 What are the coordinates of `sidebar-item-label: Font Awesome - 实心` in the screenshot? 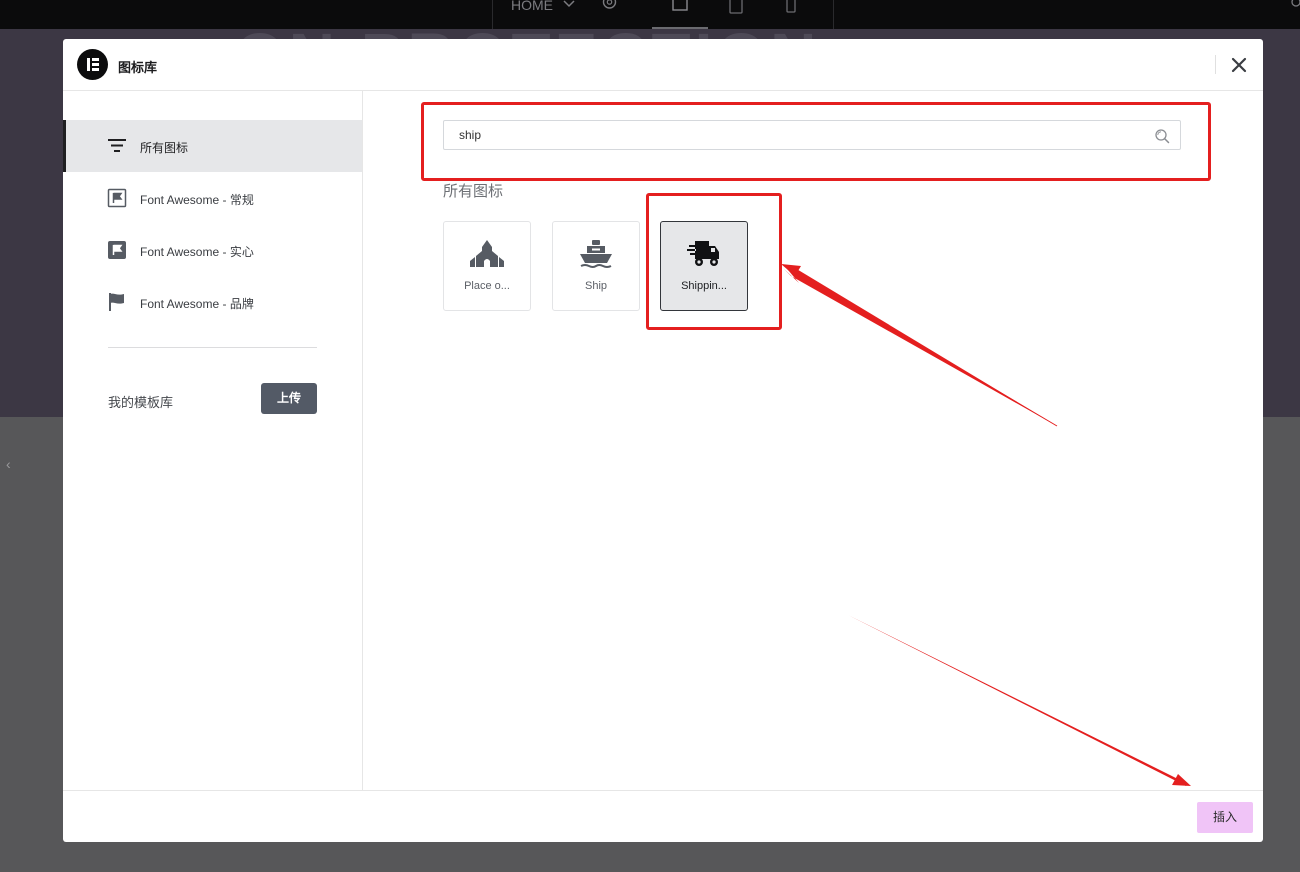 It's located at (197, 252).